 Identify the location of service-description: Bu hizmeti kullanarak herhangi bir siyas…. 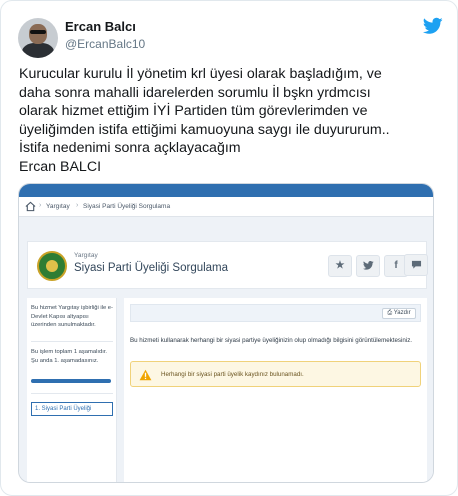
(271, 340).